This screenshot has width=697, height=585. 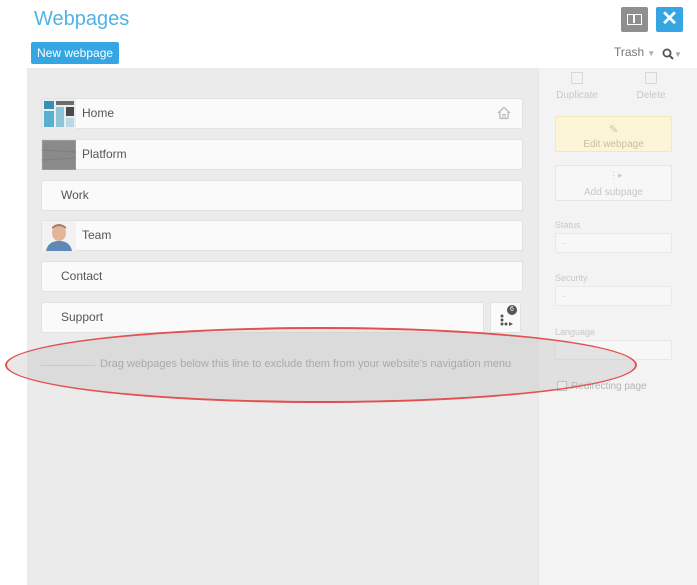 I want to click on split-view-button, so click(x=634, y=19).